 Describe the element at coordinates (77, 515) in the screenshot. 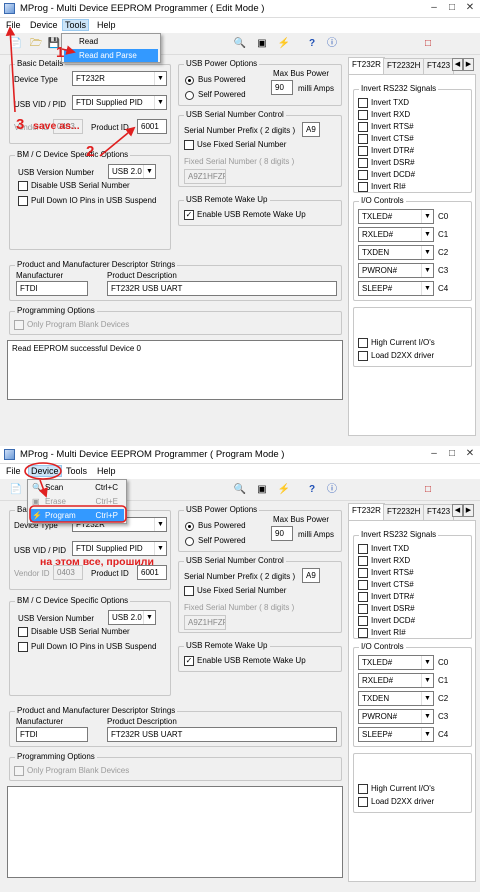

I see `menu-item-program: ⚡ Program Ctrl+P` at that location.